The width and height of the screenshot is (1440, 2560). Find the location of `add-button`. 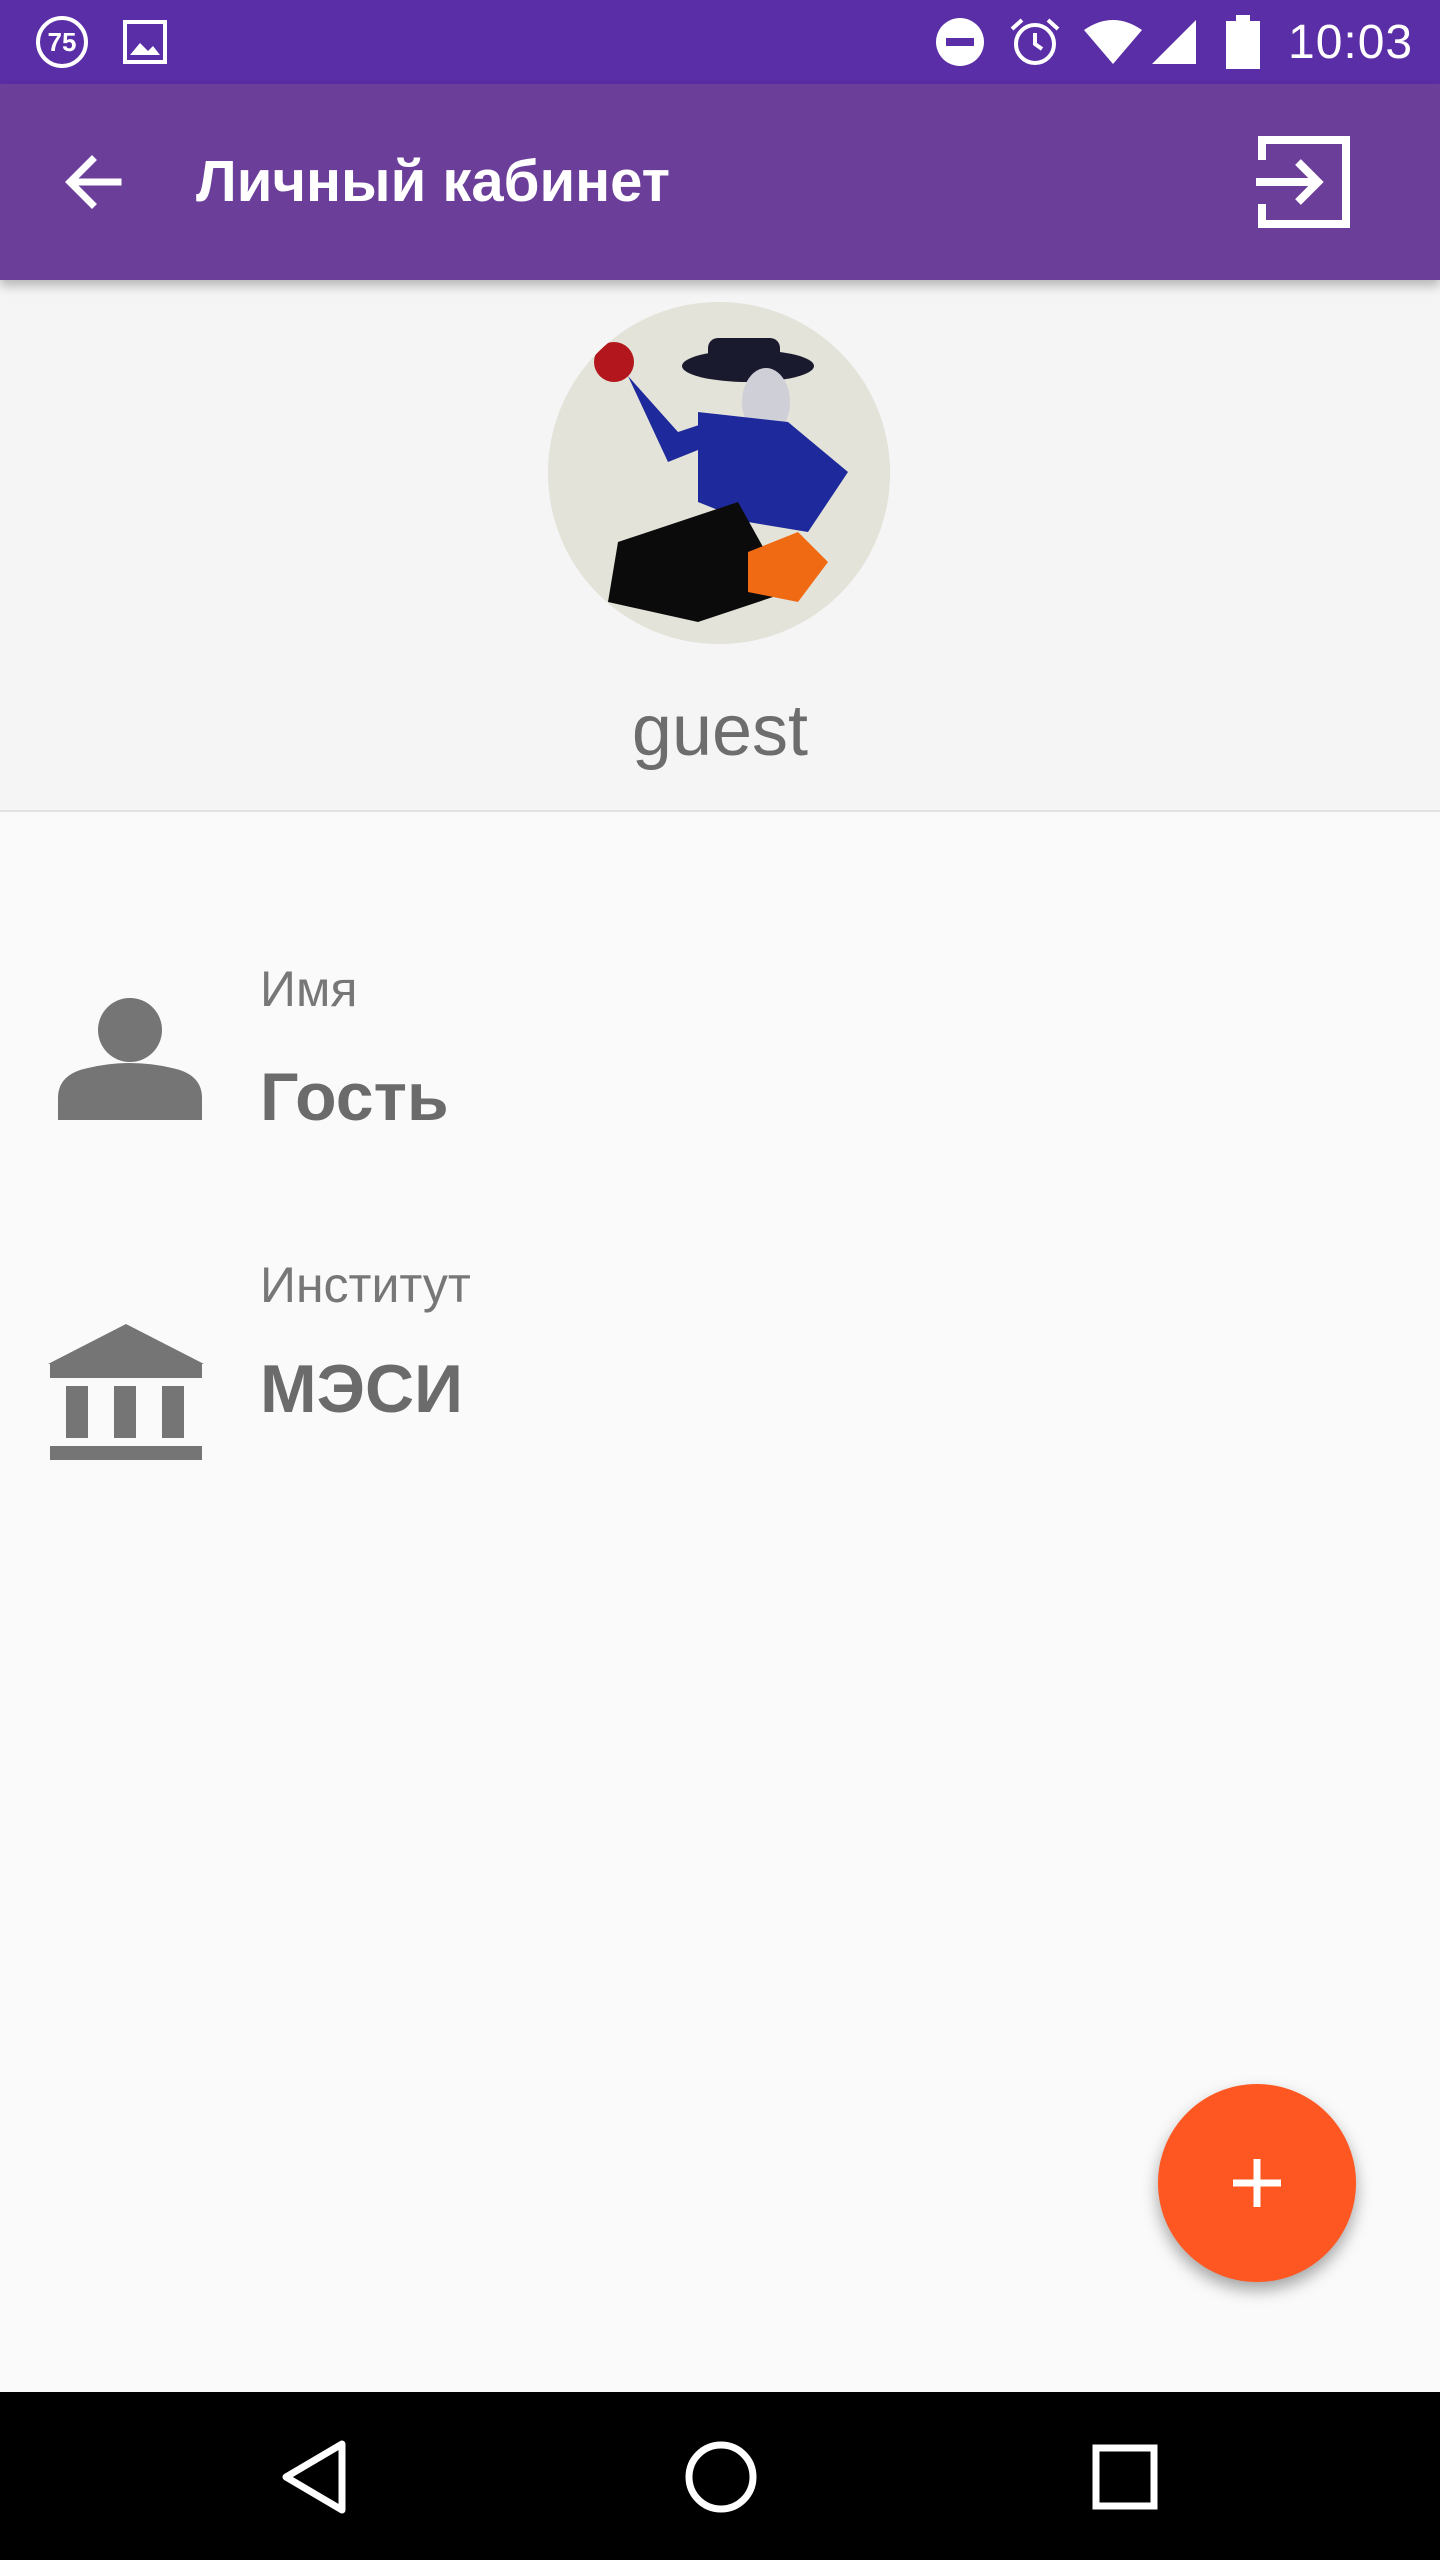

add-button is located at coordinates (1257, 2183).